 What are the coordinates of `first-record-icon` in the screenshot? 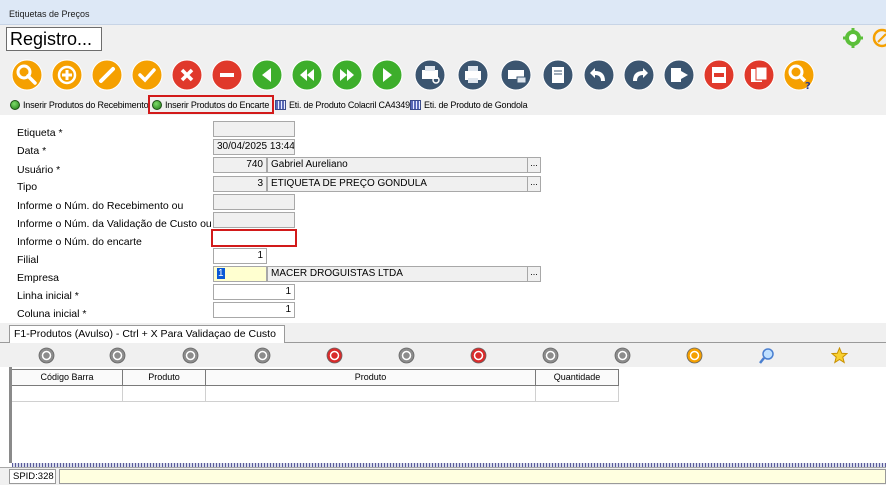 It's located at (46, 355).